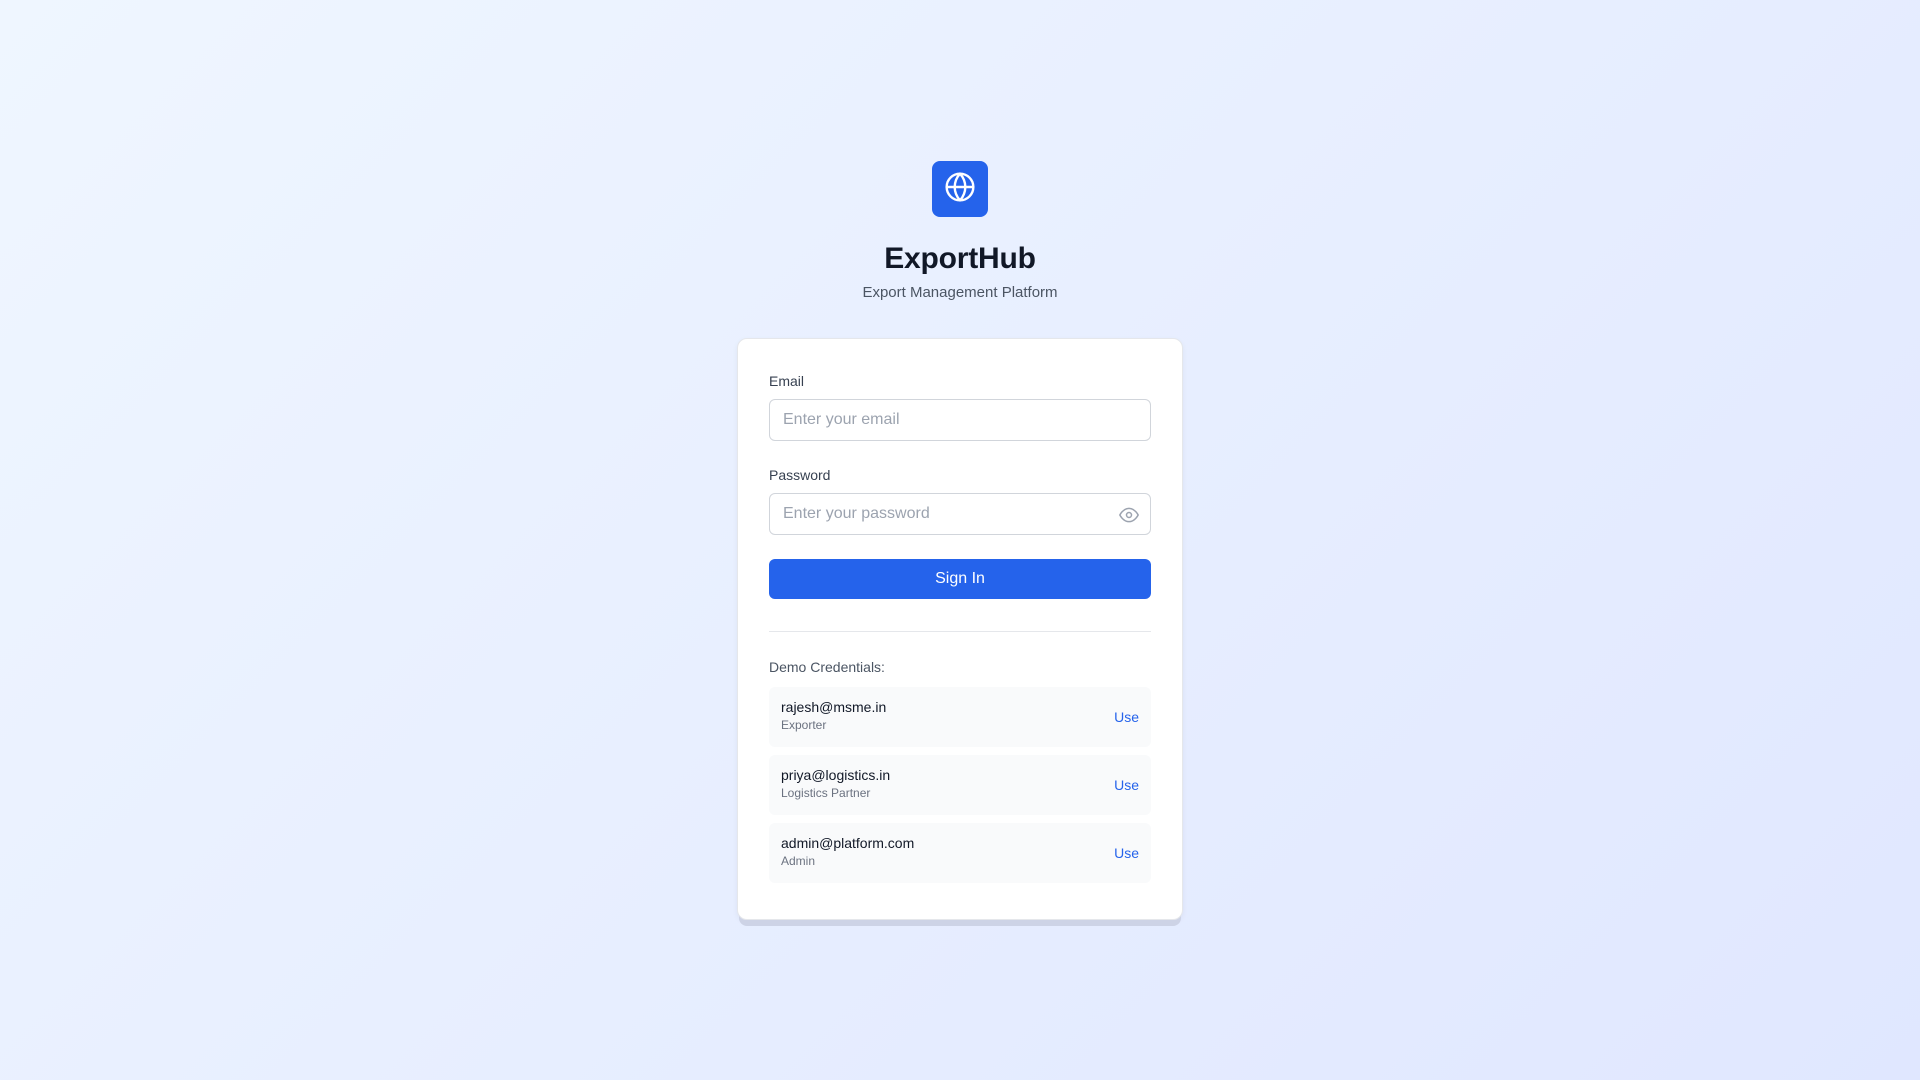 This screenshot has height=1080, width=1920. What do you see at coordinates (960, 717) in the screenshot?
I see `credential-item: rajesh@msme.in Exporter Use` at bounding box center [960, 717].